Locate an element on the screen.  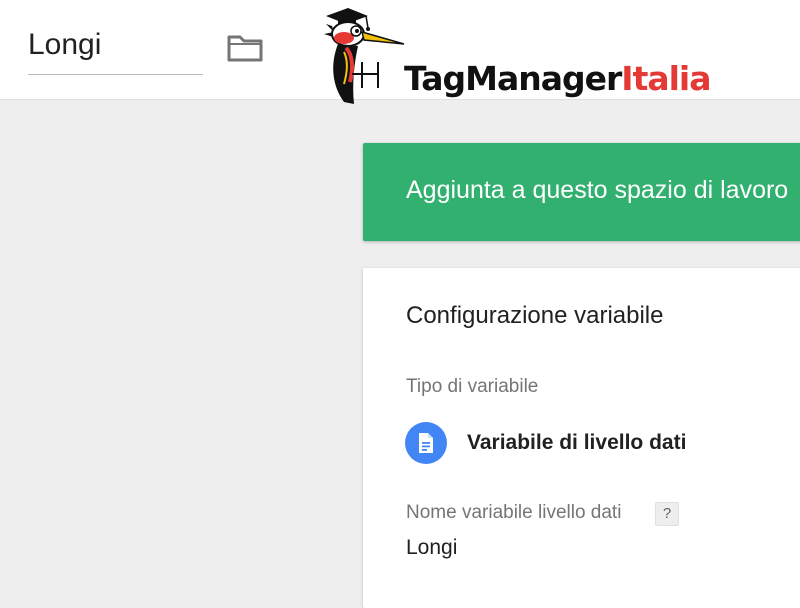
logo-wordmark: TagManagerItalia is located at coordinates (558, 79).